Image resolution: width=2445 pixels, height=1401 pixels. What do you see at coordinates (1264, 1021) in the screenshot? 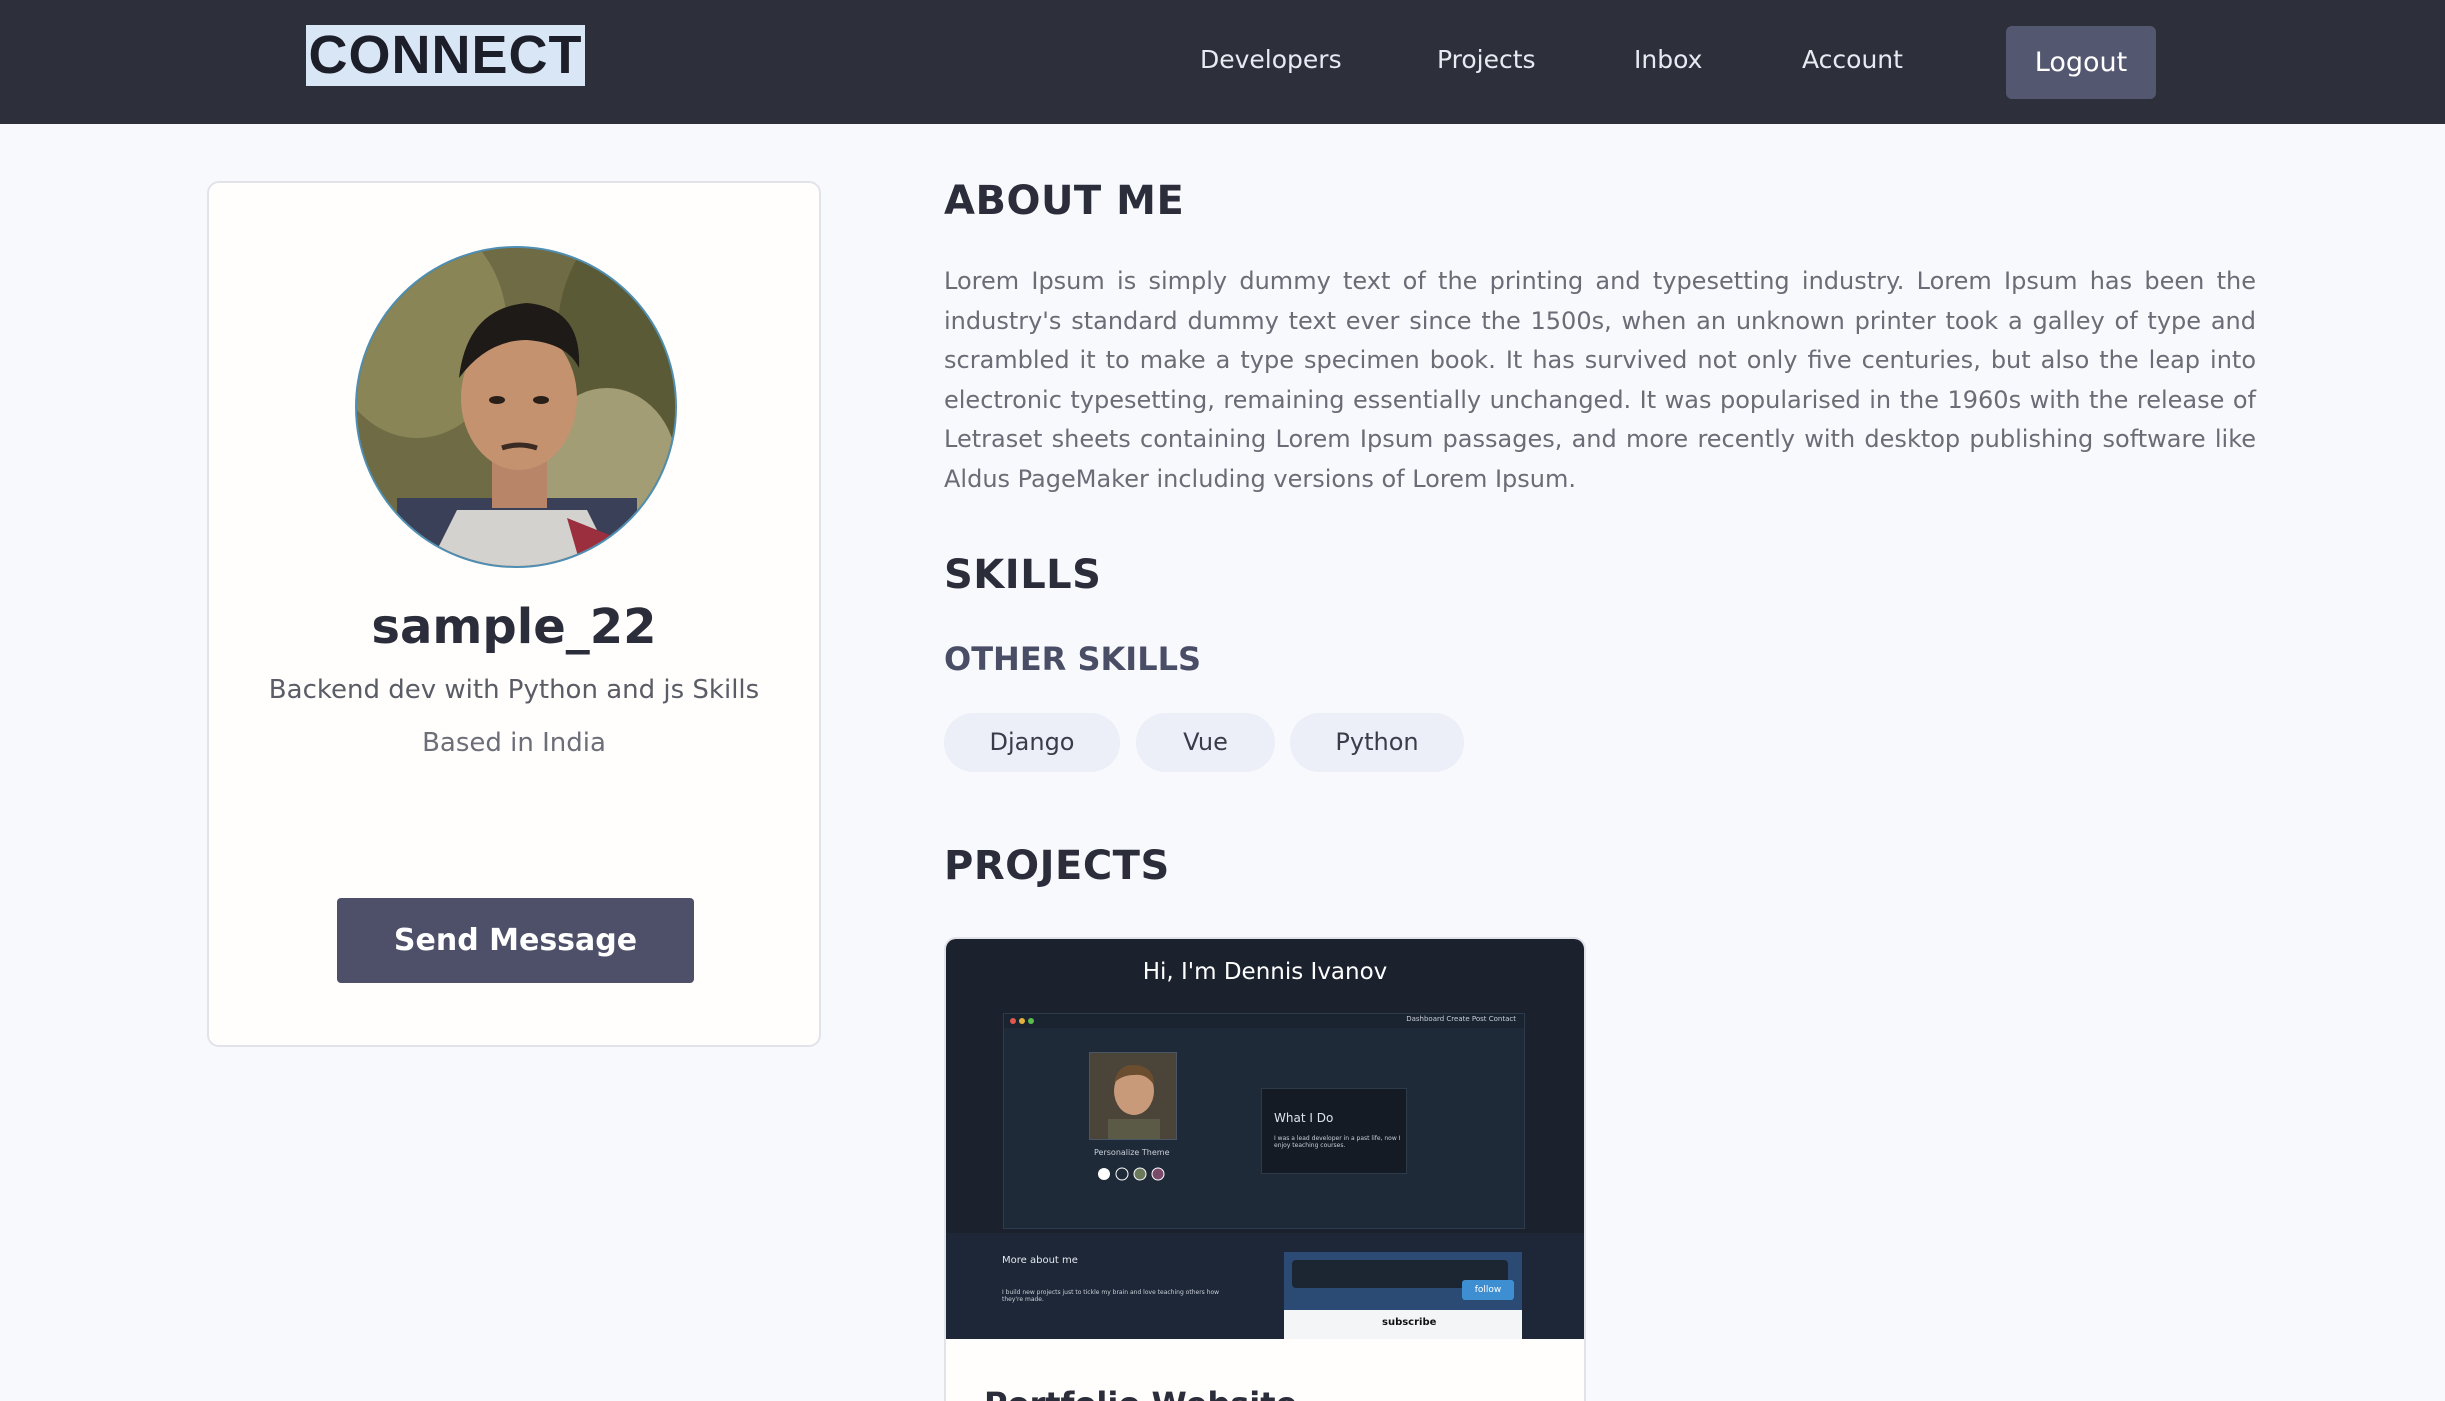
I see `thumb-window-bar: Dashboard Create Post Contact` at bounding box center [1264, 1021].